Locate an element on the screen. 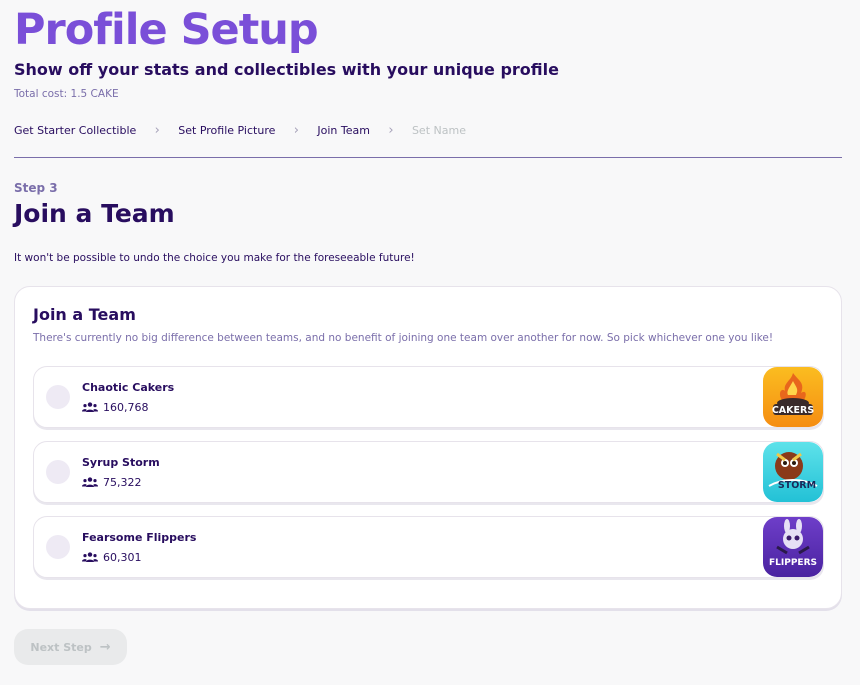 Image resolution: width=860 pixels, height=685 pixels. arrow-right-icon: → is located at coordinates (105, 647).